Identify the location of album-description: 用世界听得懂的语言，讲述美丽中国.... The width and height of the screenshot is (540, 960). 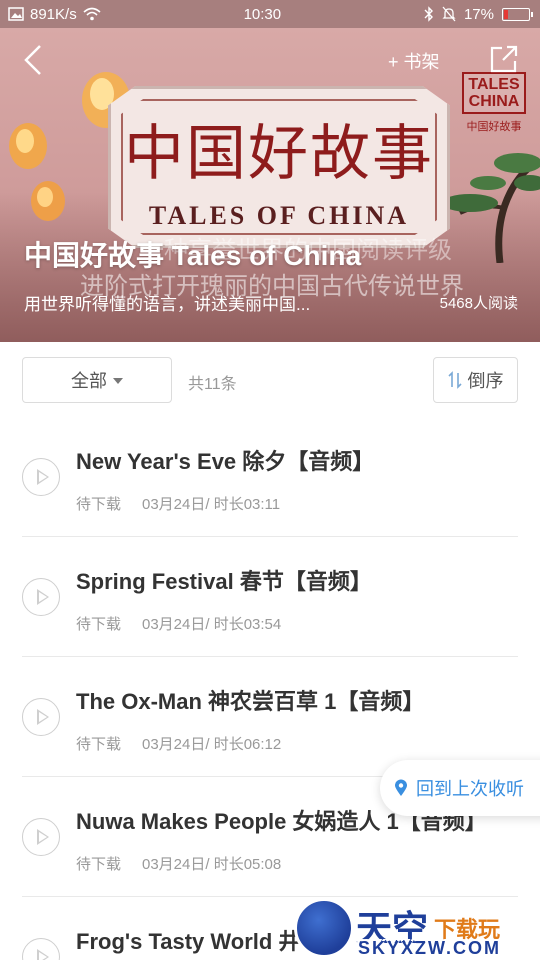
(204, 302).